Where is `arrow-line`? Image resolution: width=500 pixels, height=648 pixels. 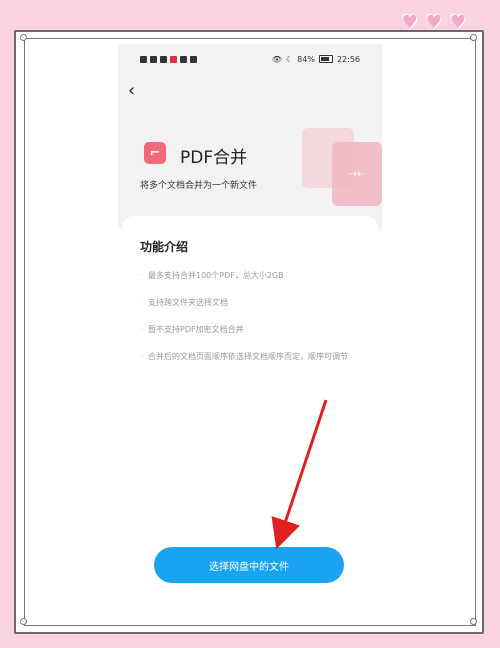
arrow-line is located at coordinates (299, 474).